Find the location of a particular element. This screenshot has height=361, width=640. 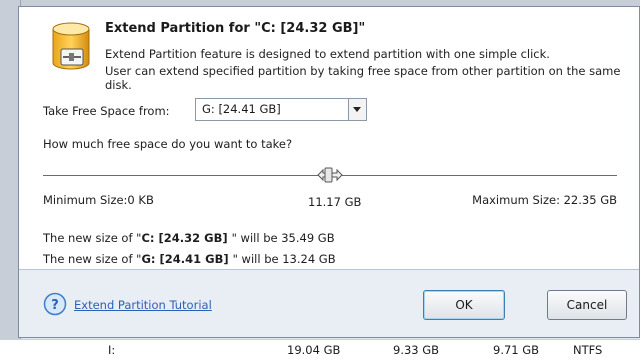

question-circle-icon: ? is located at coordinates (55, 304).